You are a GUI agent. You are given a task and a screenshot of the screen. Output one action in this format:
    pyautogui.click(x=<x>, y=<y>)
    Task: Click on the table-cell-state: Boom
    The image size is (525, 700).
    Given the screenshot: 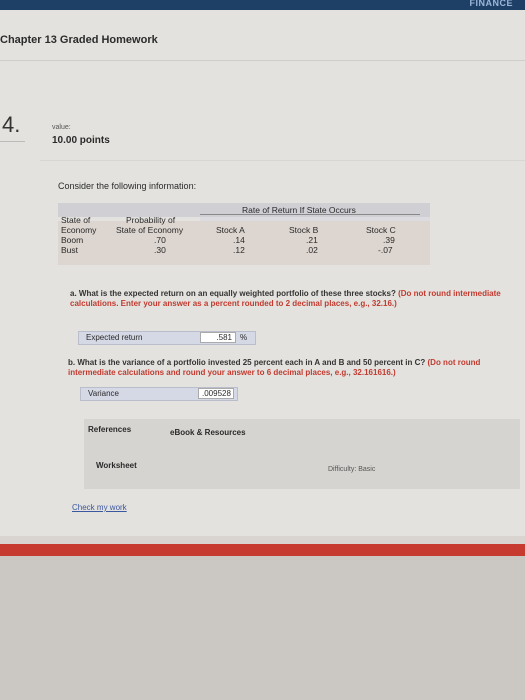 What is the action you would take?
    pyautogui.click(x=72, y=240)
    